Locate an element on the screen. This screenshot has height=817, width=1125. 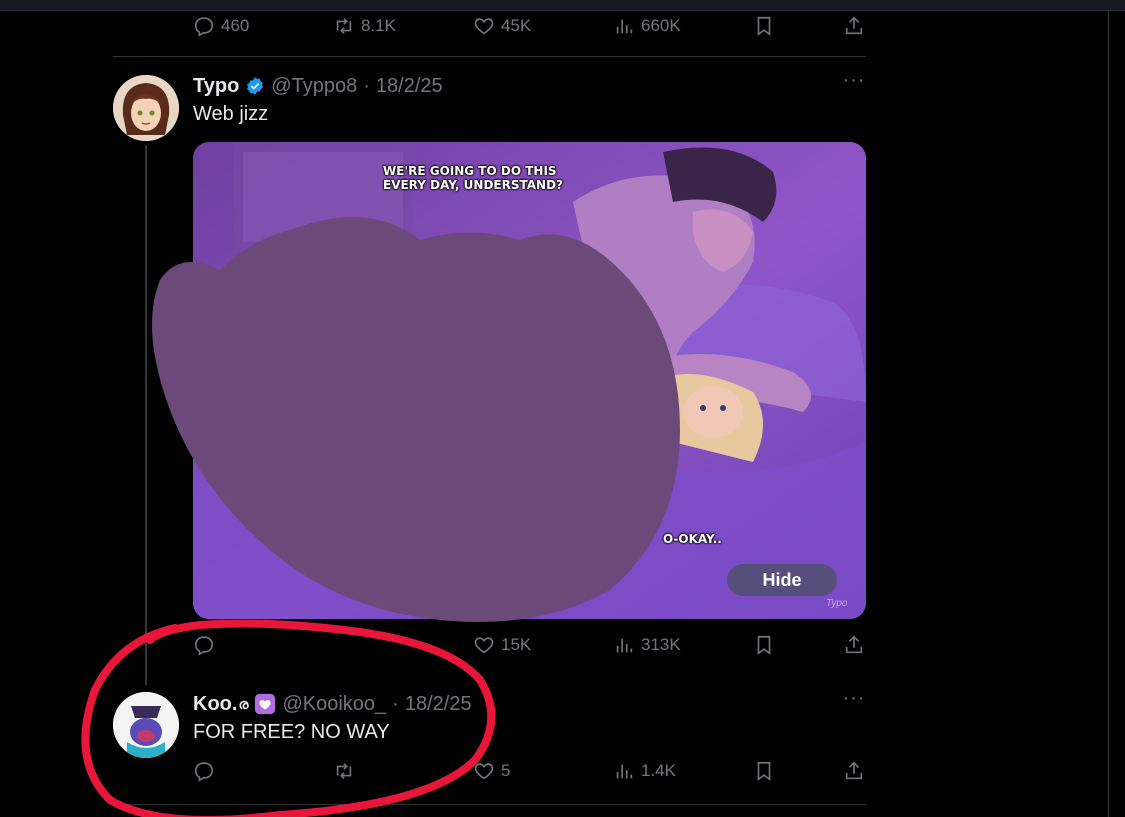
name-symbol: ര is located at coordinates (243, 703).